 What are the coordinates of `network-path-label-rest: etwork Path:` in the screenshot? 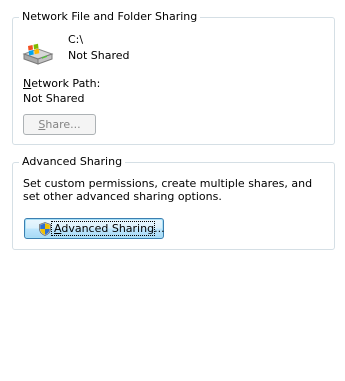 It's located at (66, 83).